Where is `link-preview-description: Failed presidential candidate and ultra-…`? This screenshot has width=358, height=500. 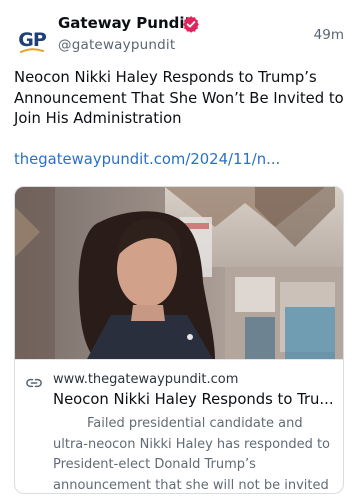 link-preview-description: Failed presidential candidate and ultra-… is located at coordinates (191, 454).